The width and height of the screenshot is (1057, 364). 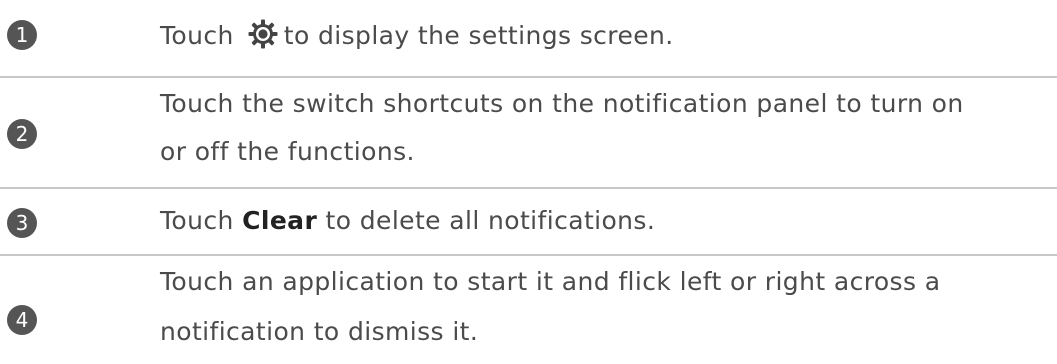 What do you see at coordinates (287, 151) in the screenshot?
I see `step-2-text-line-2: or off the functions.` at bounding box center [287, 151].